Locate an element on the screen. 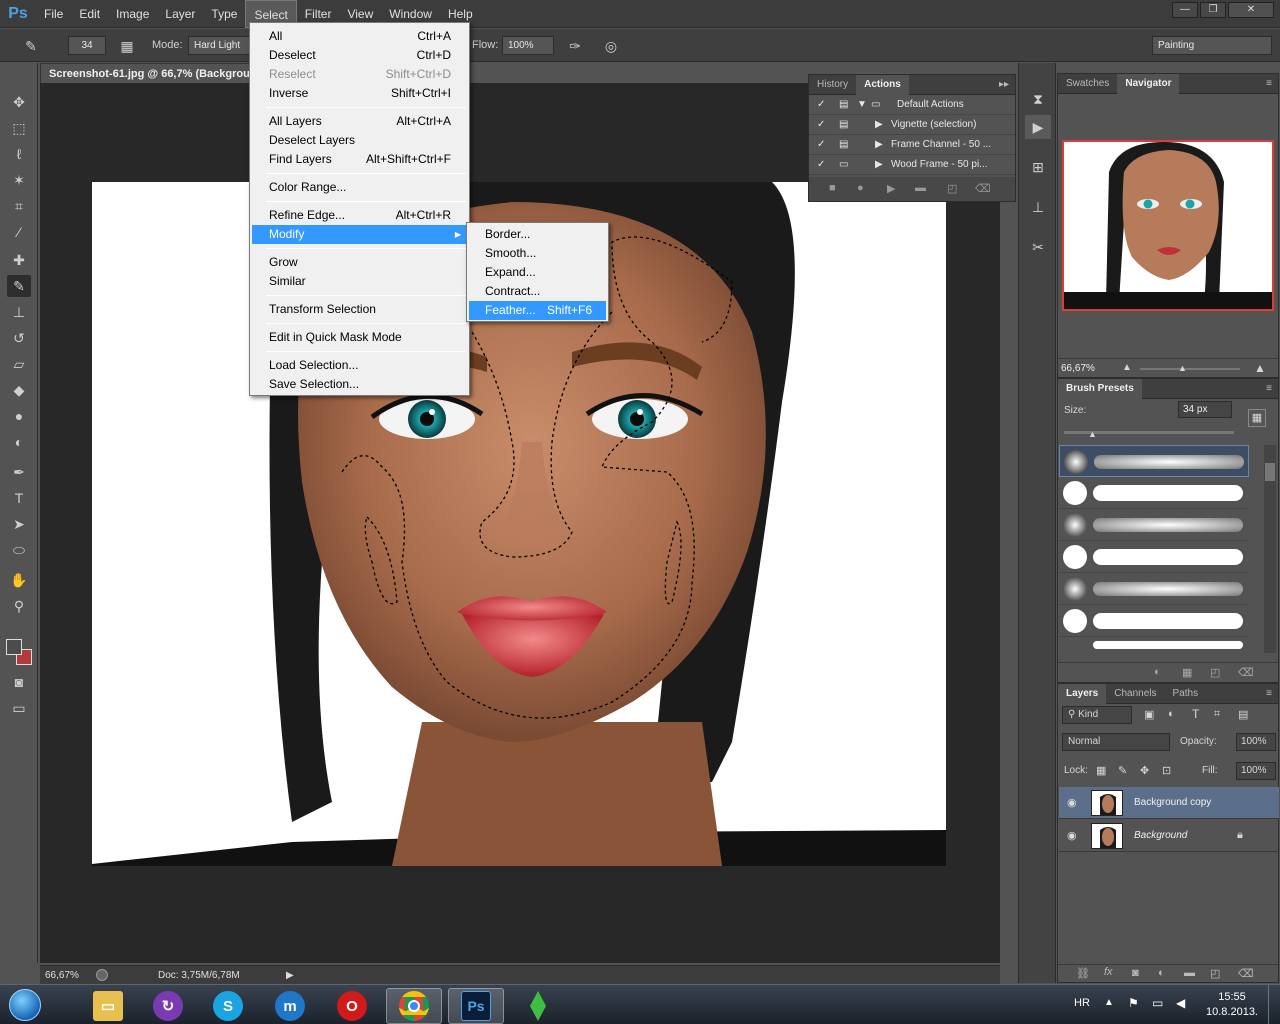  hand-tool-icon: ✋ is located at coordinates (19, 580).